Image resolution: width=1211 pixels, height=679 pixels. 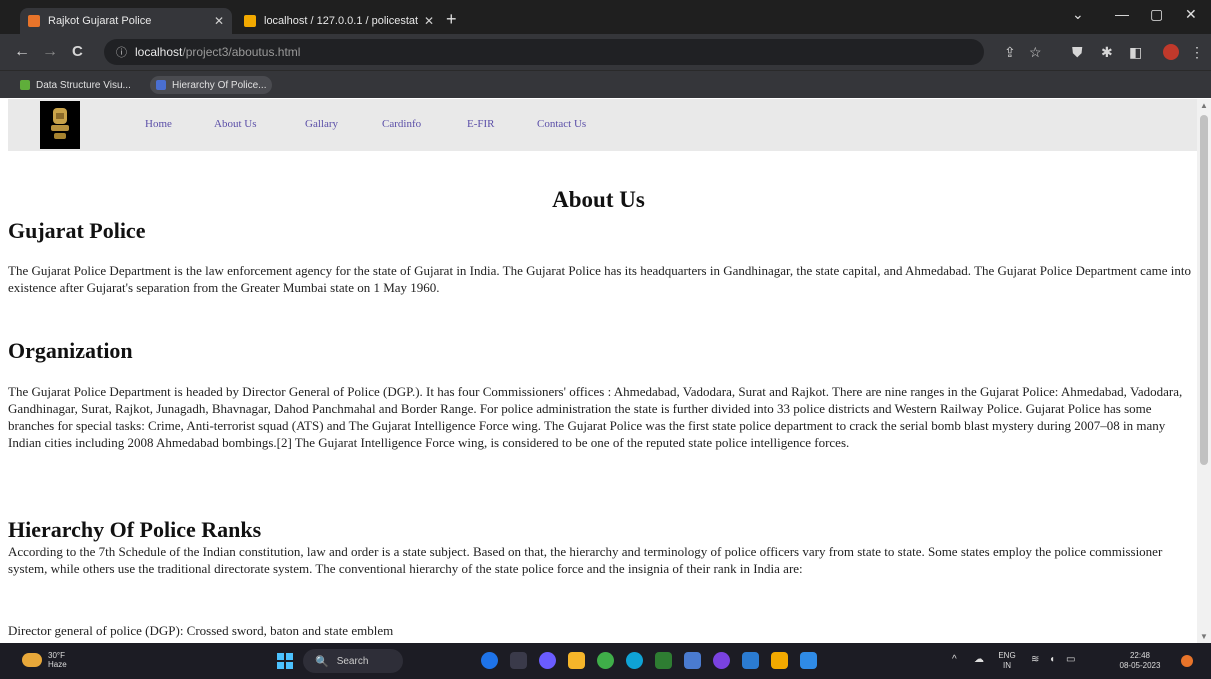 What do you see at coordinates (1197, 52) in the screenshot?
I see `more-menu-icon: ⋮` at bounding box center [1197, 52].